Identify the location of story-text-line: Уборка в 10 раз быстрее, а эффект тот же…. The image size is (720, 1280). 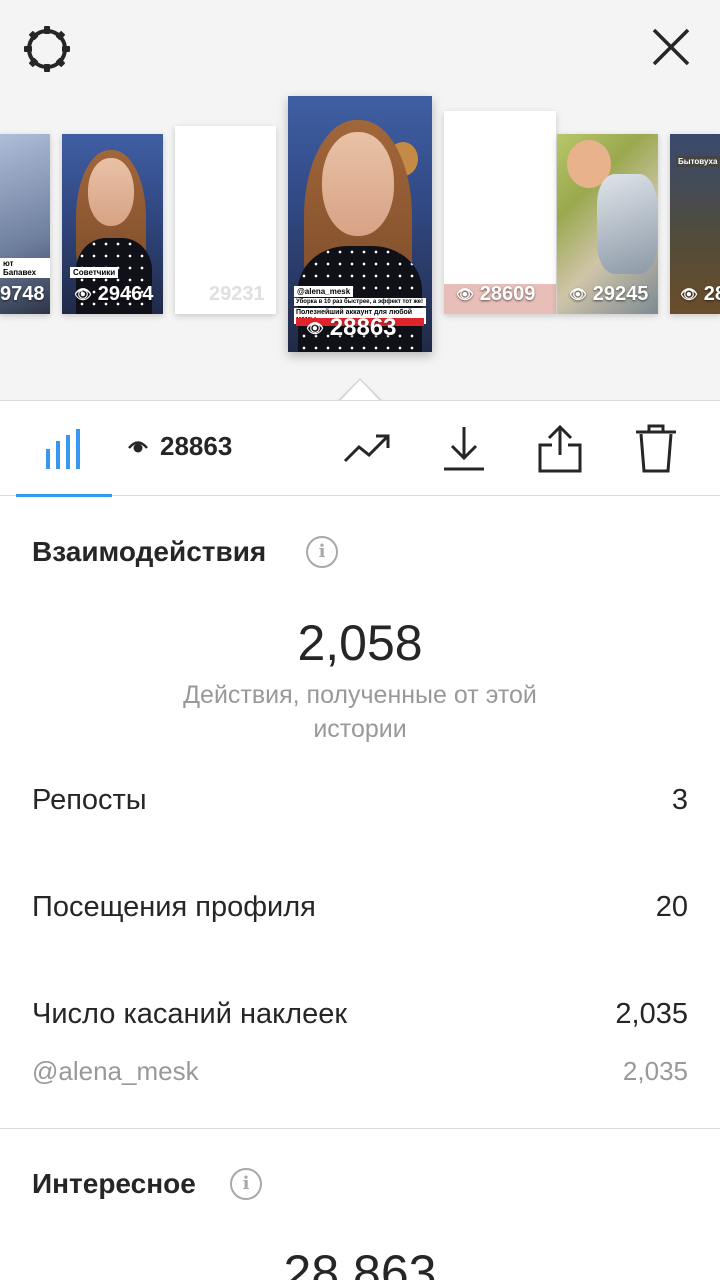
(360, 302).